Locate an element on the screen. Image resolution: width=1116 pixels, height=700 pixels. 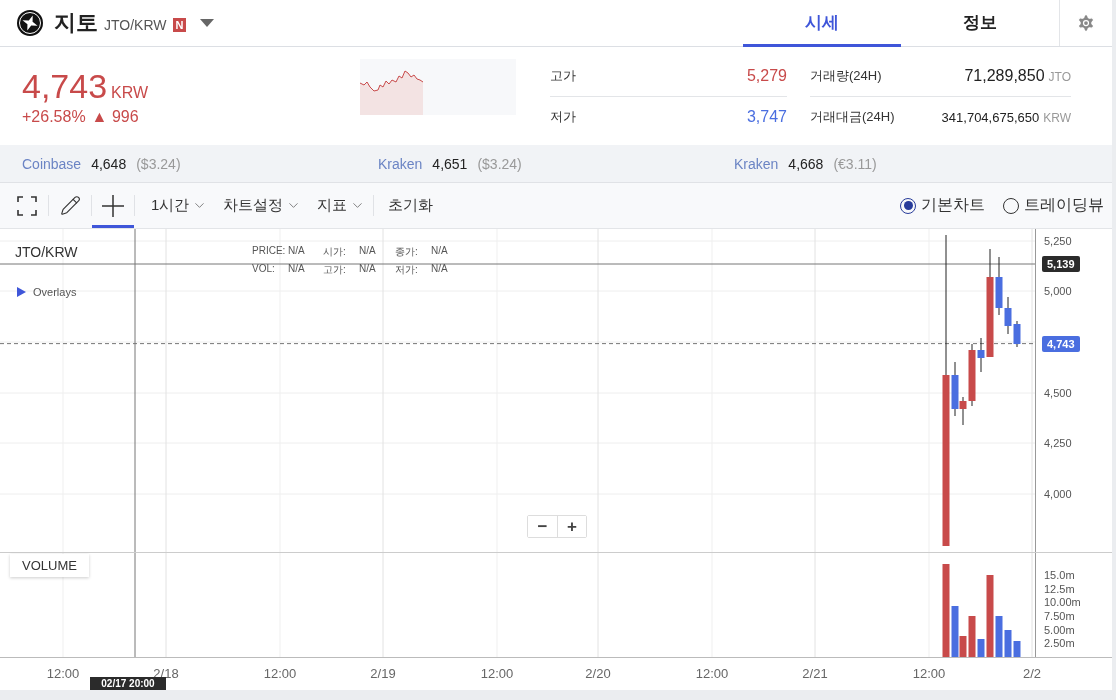
settings-icon is located at coordinates (1086, 23).